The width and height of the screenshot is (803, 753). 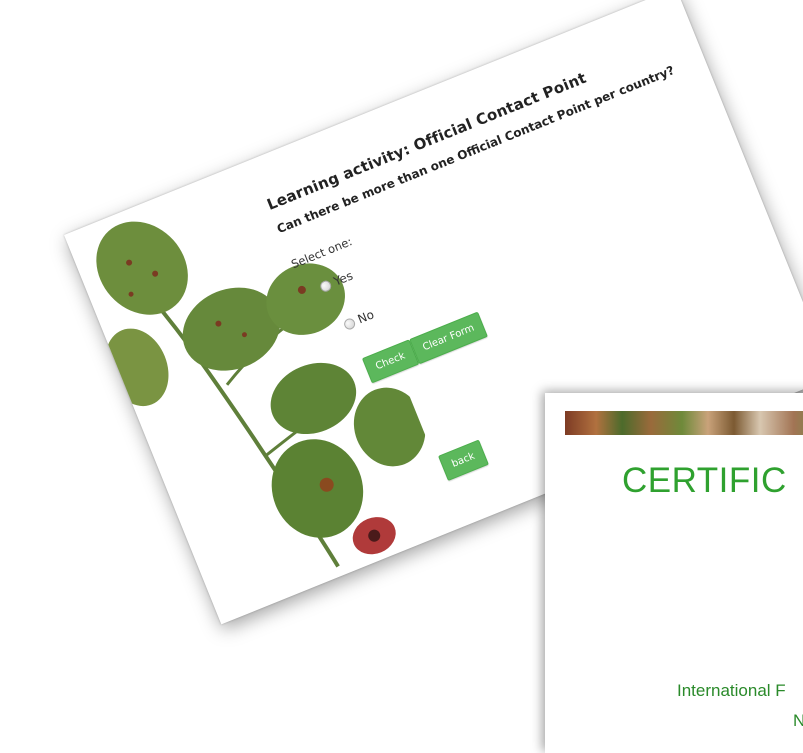 I want to click on clear-form-button: Clear Form, so click(x=448, y=338).